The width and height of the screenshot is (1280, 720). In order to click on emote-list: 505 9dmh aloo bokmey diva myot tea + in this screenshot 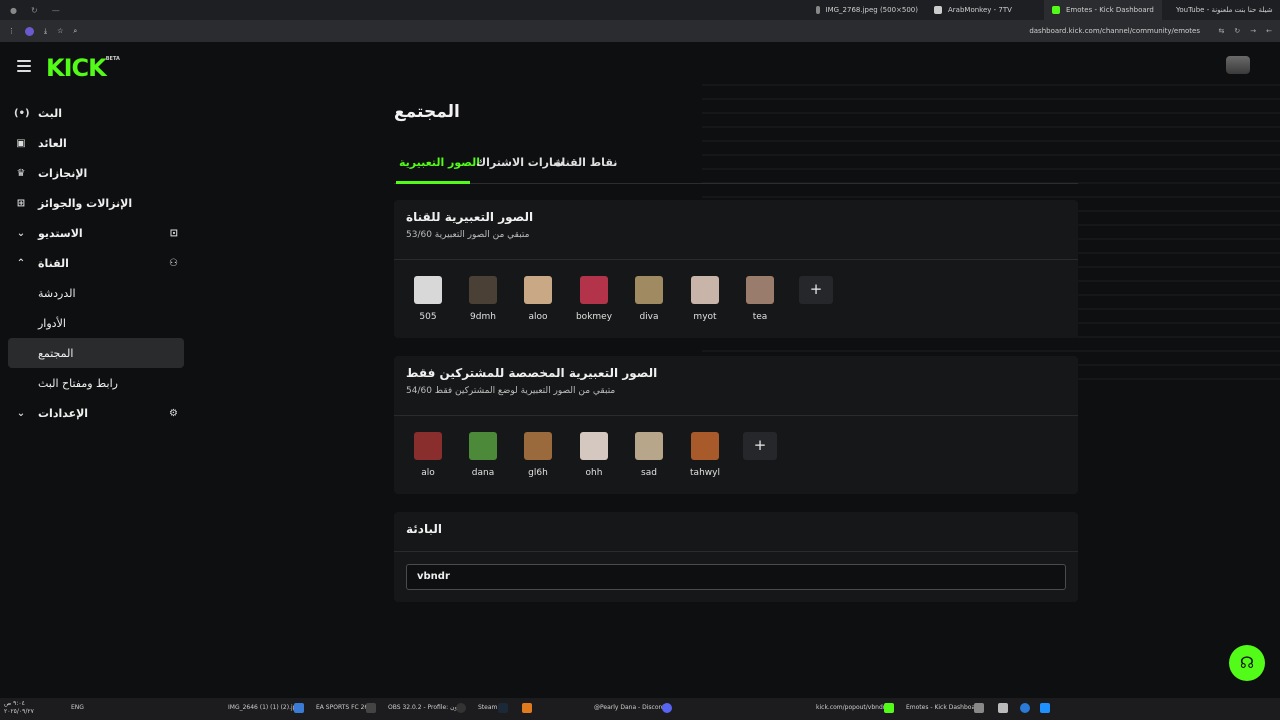, I will do `click(736, 299)`.